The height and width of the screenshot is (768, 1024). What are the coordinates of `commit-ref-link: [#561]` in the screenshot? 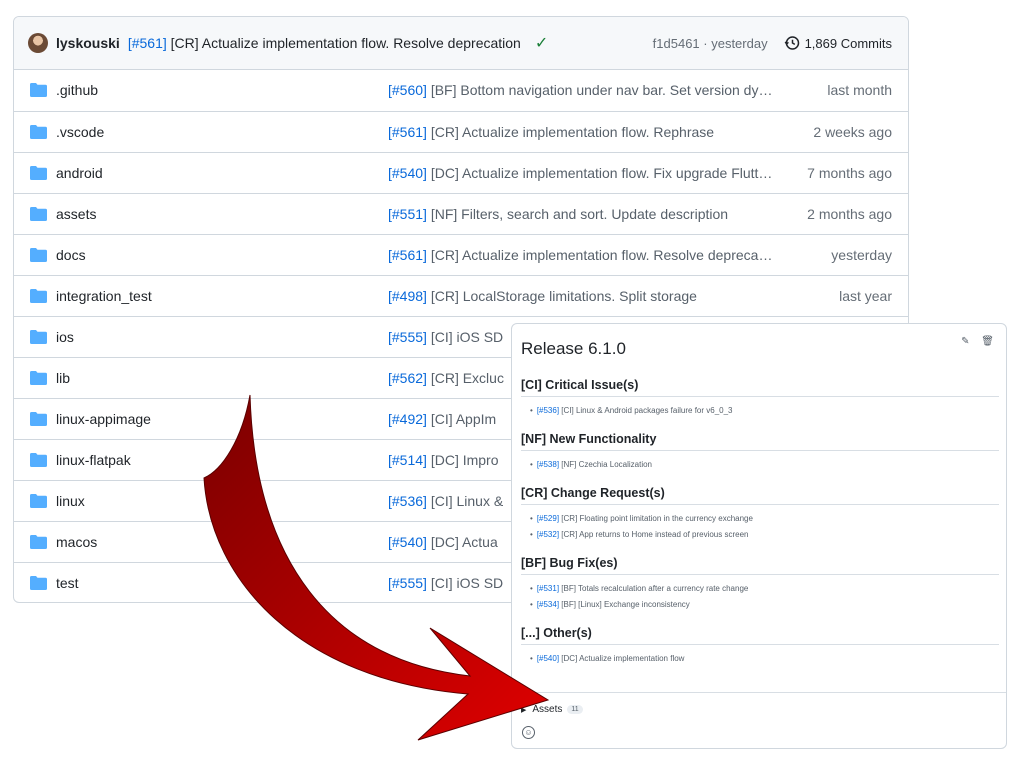 It's located at (147, 43).